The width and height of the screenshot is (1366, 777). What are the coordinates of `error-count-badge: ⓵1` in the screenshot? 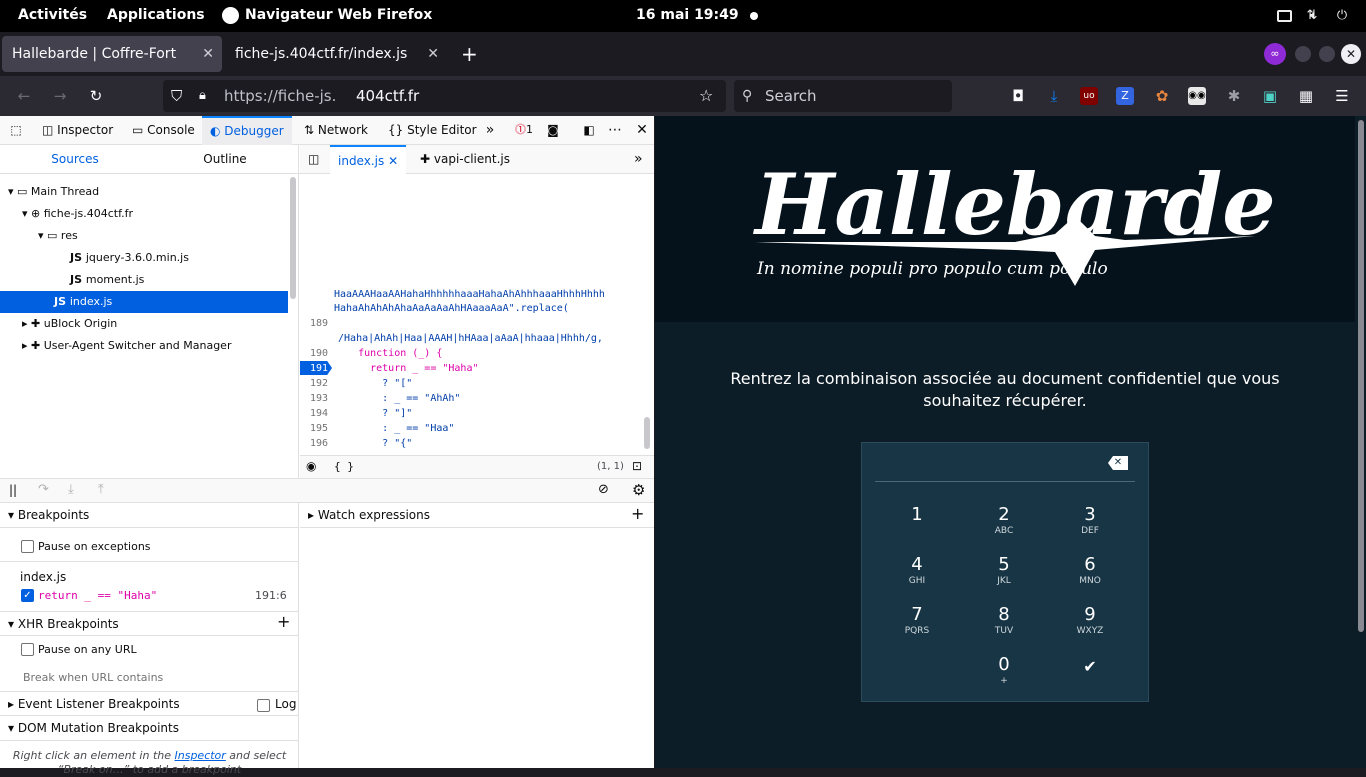 It's located at (524, 130).